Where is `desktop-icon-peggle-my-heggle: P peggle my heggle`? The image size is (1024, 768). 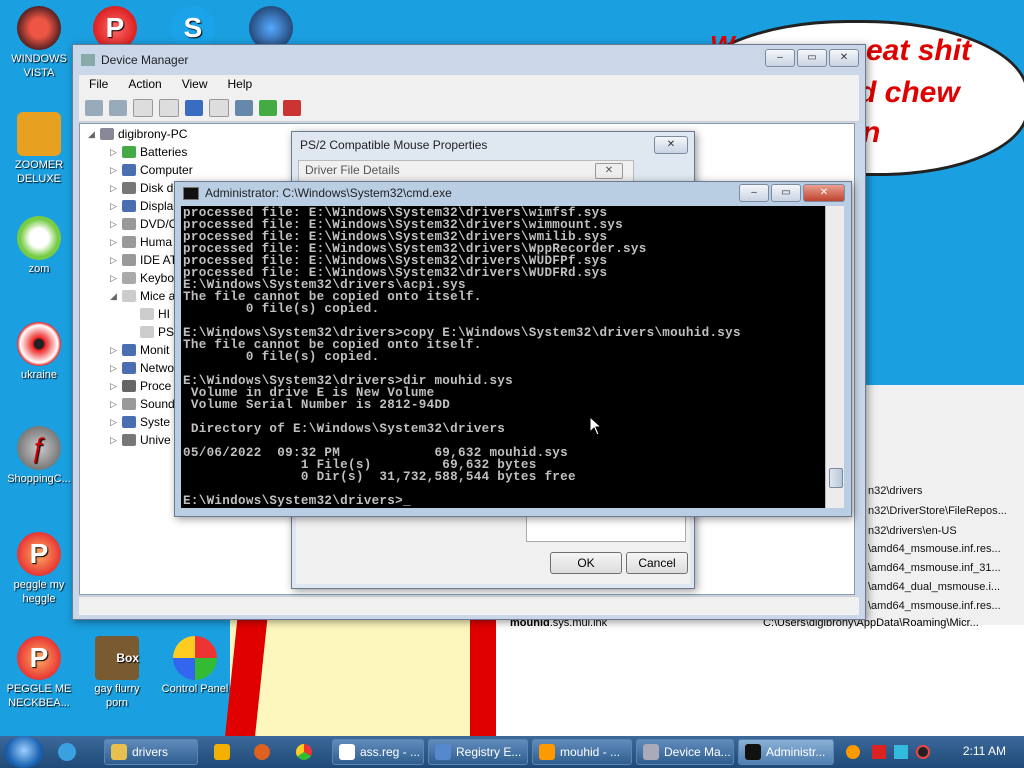
desktop-icon-peggle-my-heggle: P peggle my heggle is located at coordinates (39, 569).